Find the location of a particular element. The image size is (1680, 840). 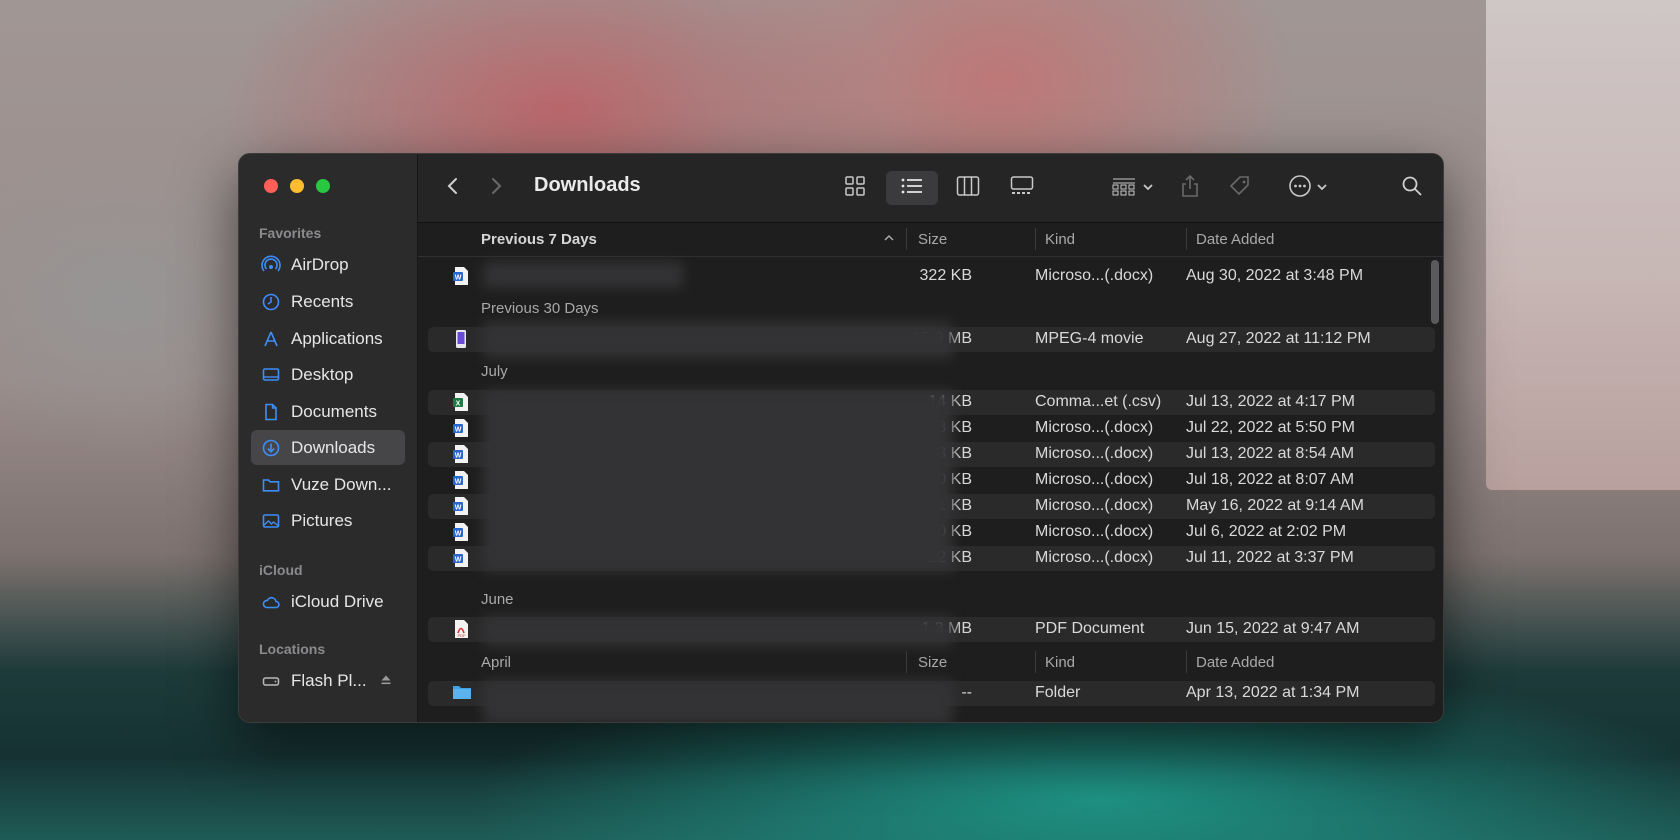

sidebar-item-icloud-drive: iCloud Drive is located at coordinates (328, 601).